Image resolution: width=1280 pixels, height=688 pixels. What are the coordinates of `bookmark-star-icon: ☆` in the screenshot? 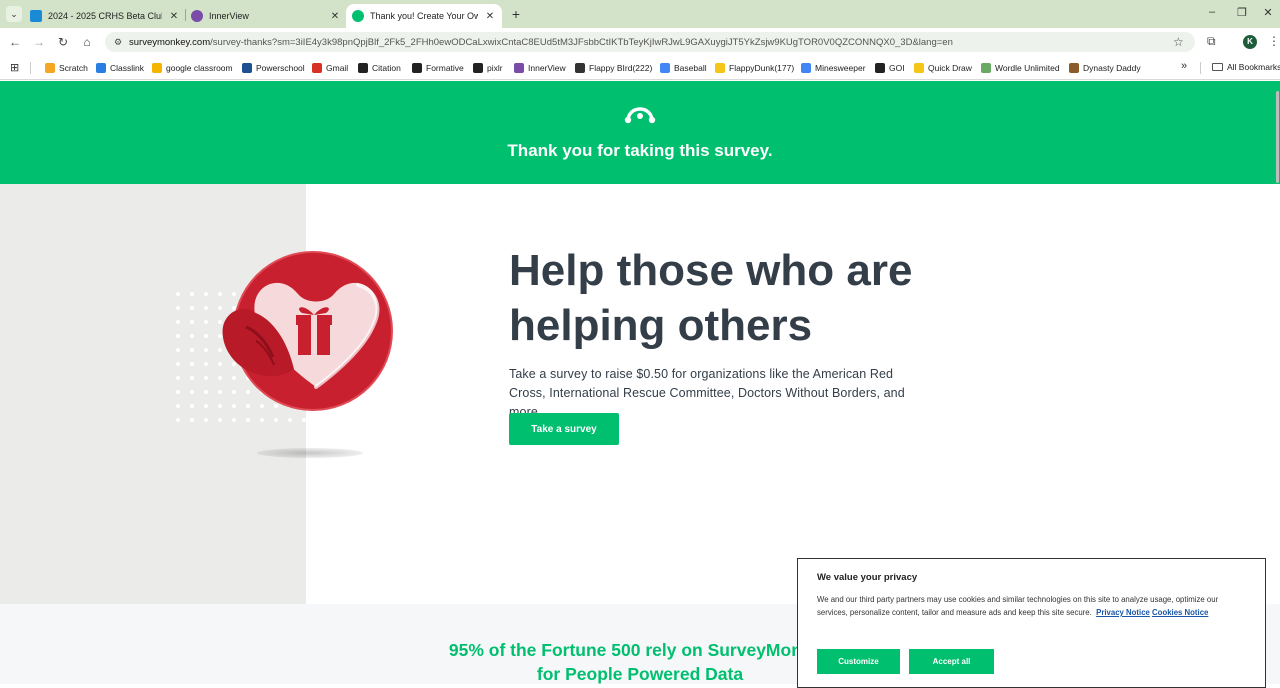 It's located at (1178, 42).